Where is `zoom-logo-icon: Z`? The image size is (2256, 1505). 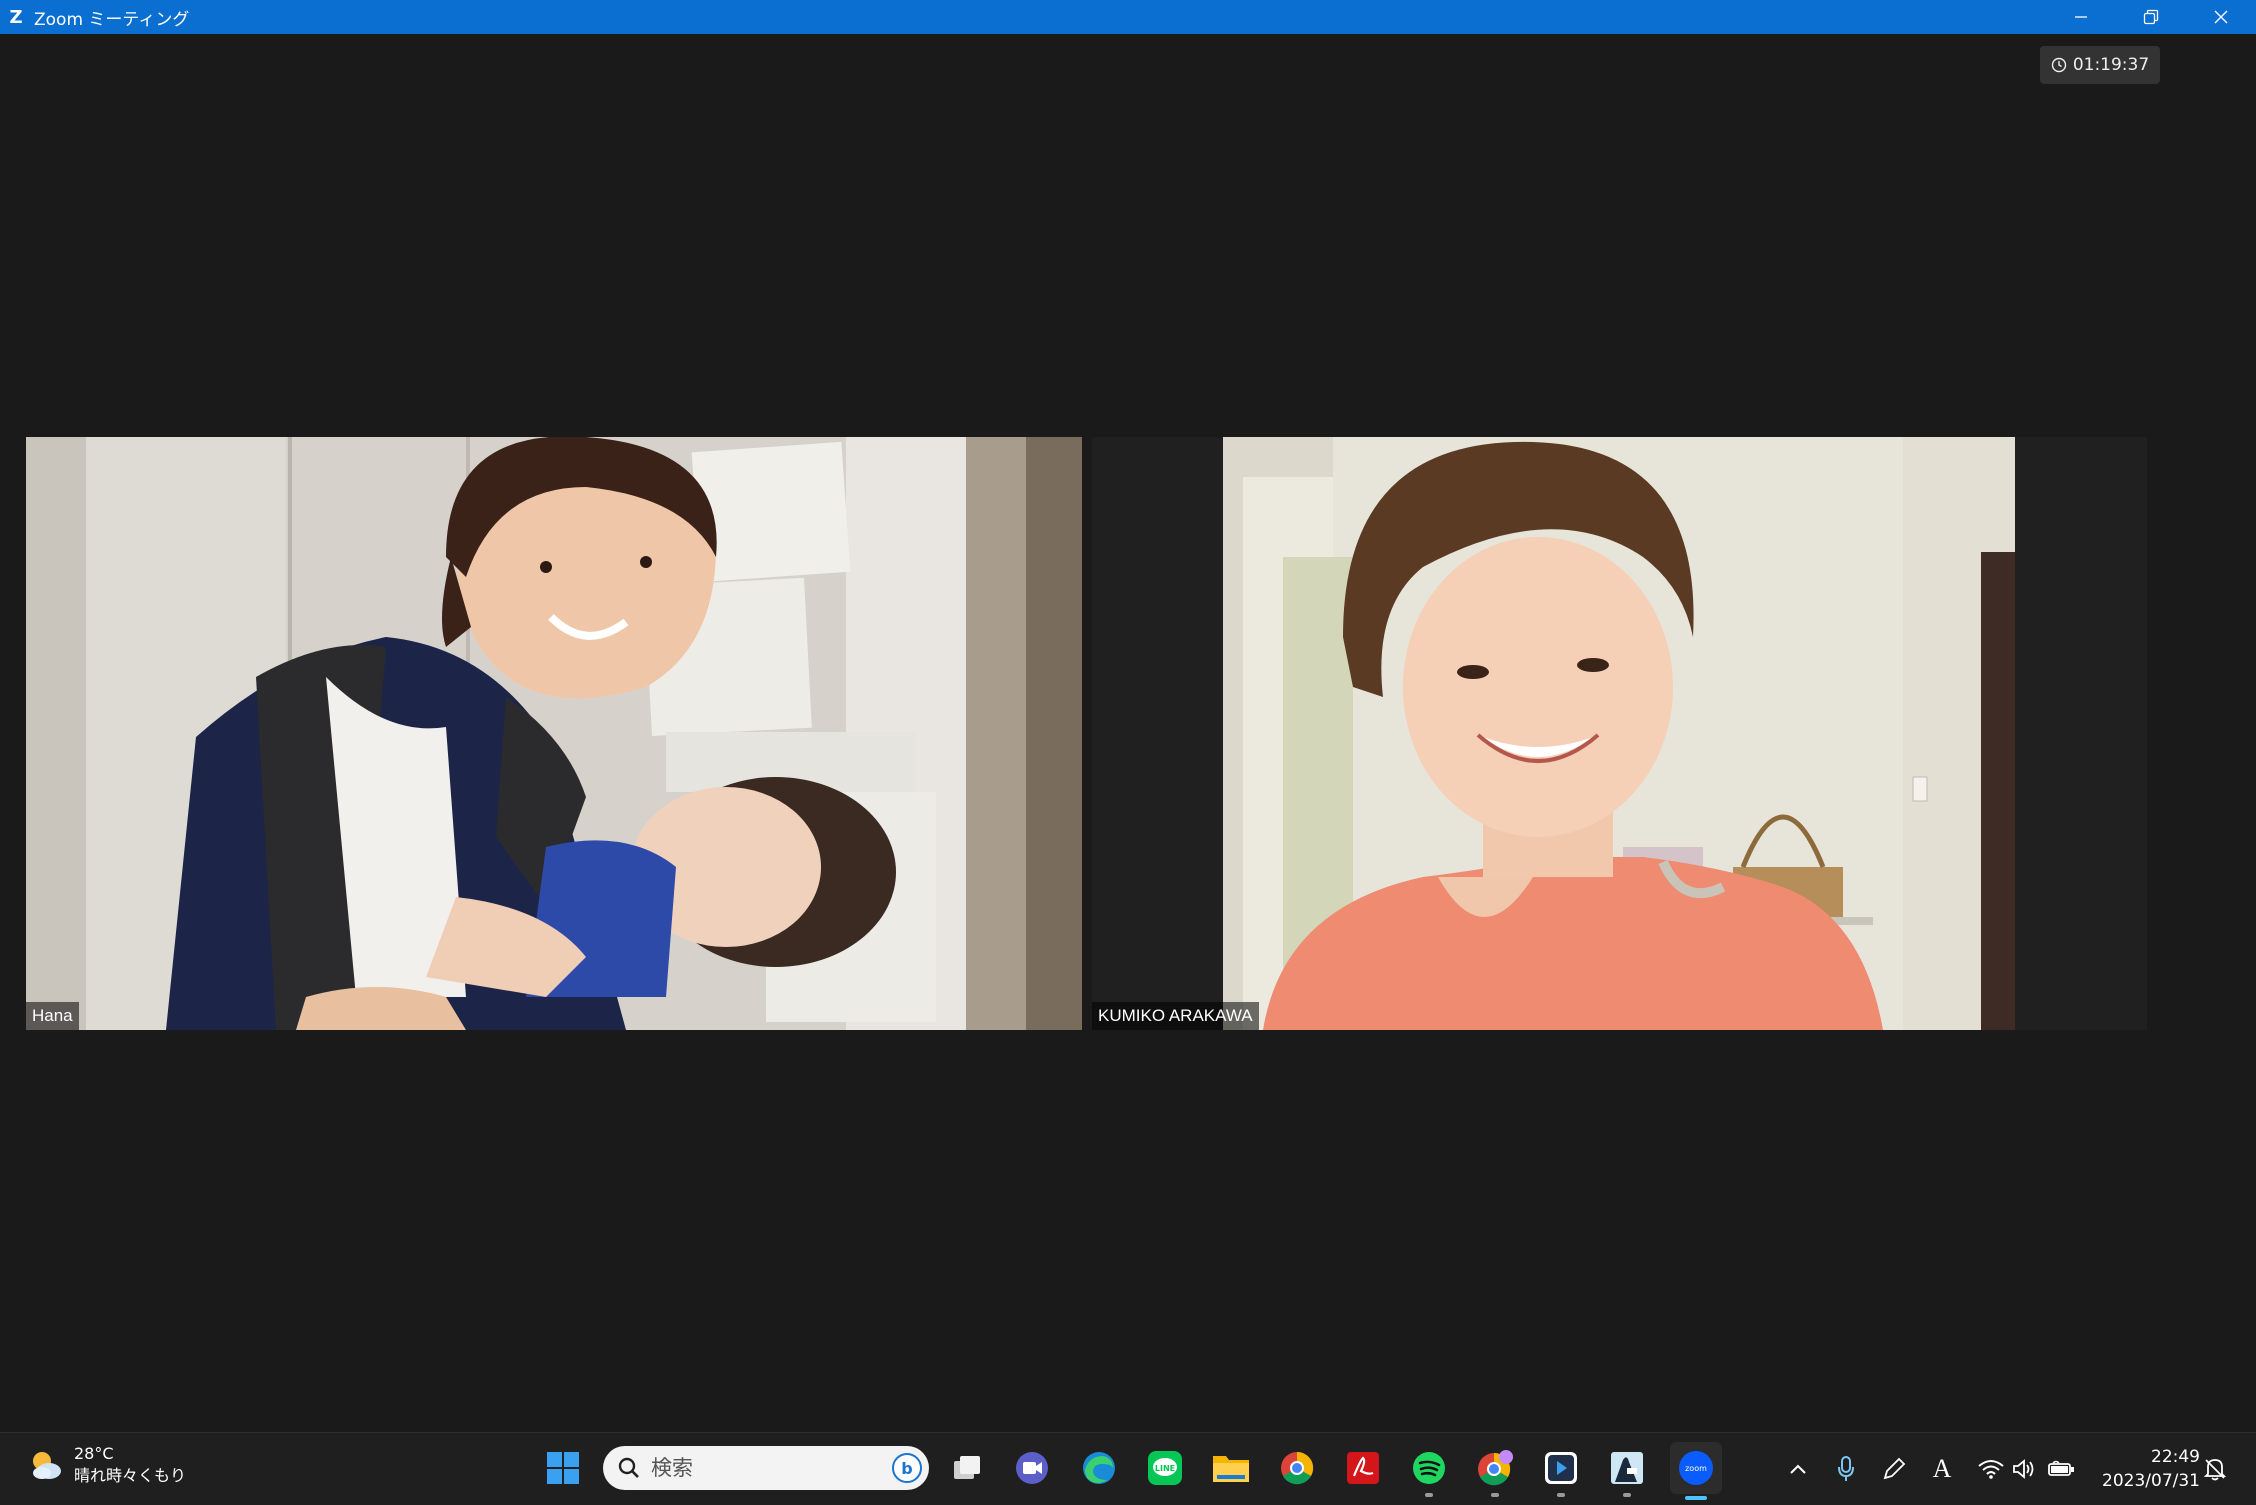
zoom-logo-icon: Z is located at coordinates (16, 17).